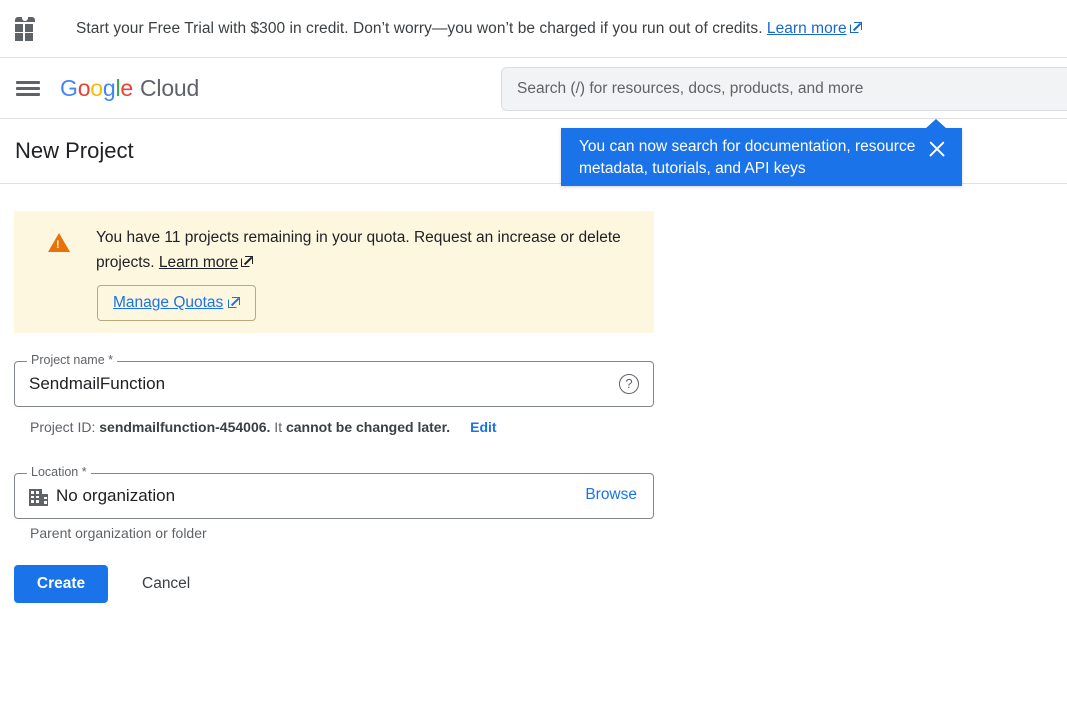  What do you see at coordinates (69, 87) in the screenshot?
I see `logo-letter-g: G` at bounding box center [69, 87].